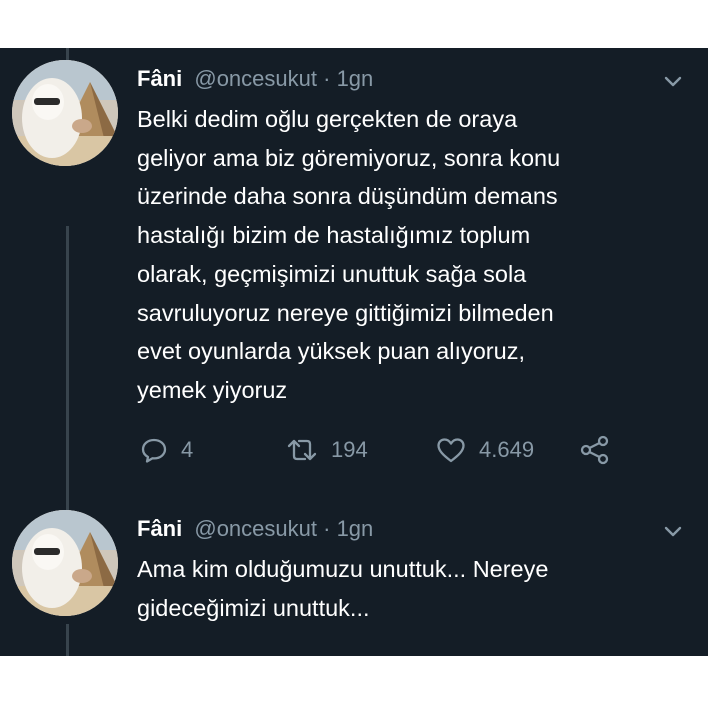 The image size is (708, 708). I want to click on tweet-text-line: Ama kim olduğumuzu unuttuk... Nereye, so click(343, 569).